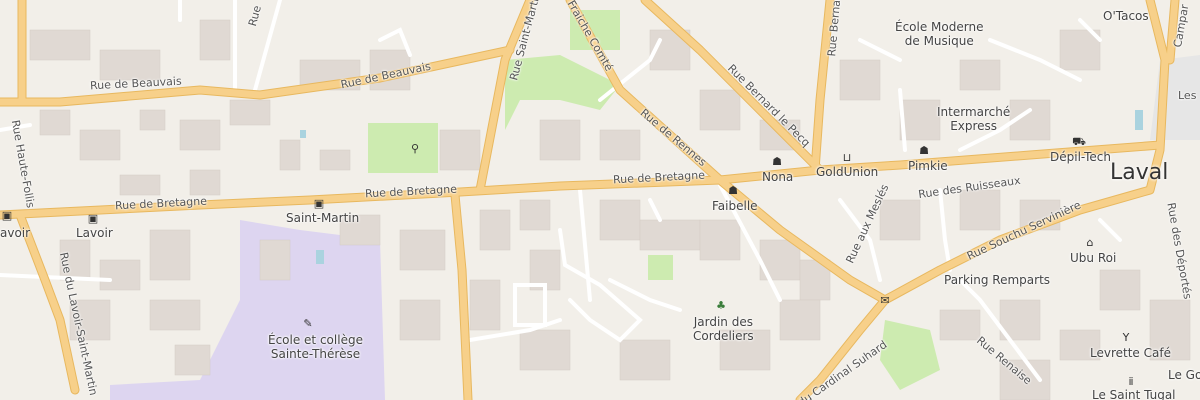 The image size is (1200, 400). What do you see at coordinates (973, 119) in the screenshot?
I see `poi-intermarche: Intermarché Express` at bounding box center [973, 119].